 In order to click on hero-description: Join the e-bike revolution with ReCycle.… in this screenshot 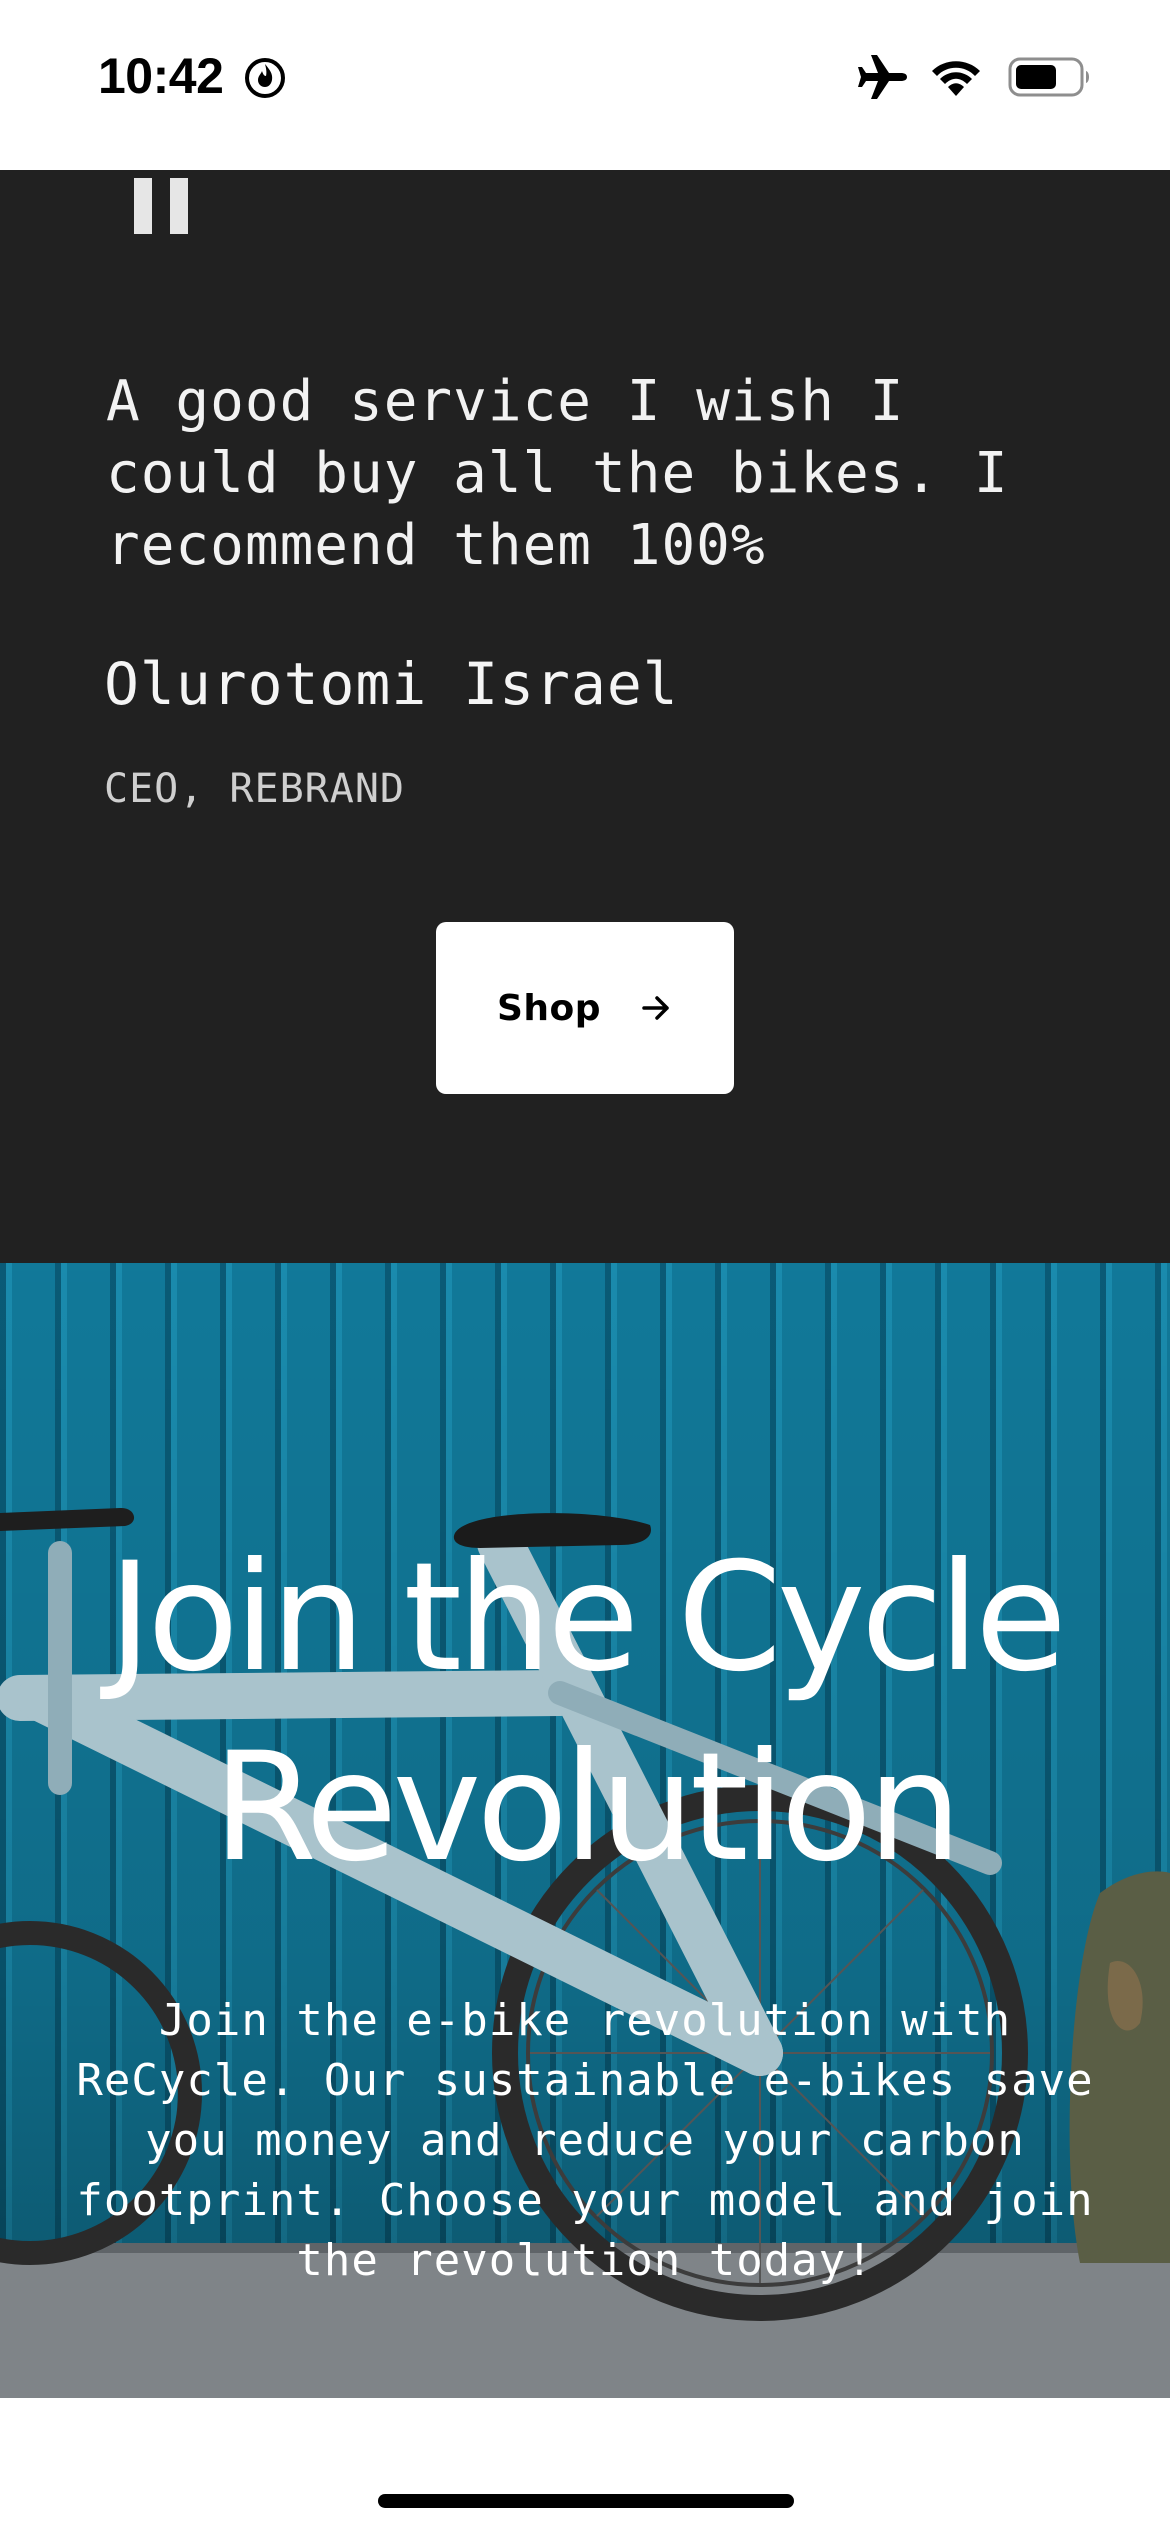, I will do `click(585, 2140)`.